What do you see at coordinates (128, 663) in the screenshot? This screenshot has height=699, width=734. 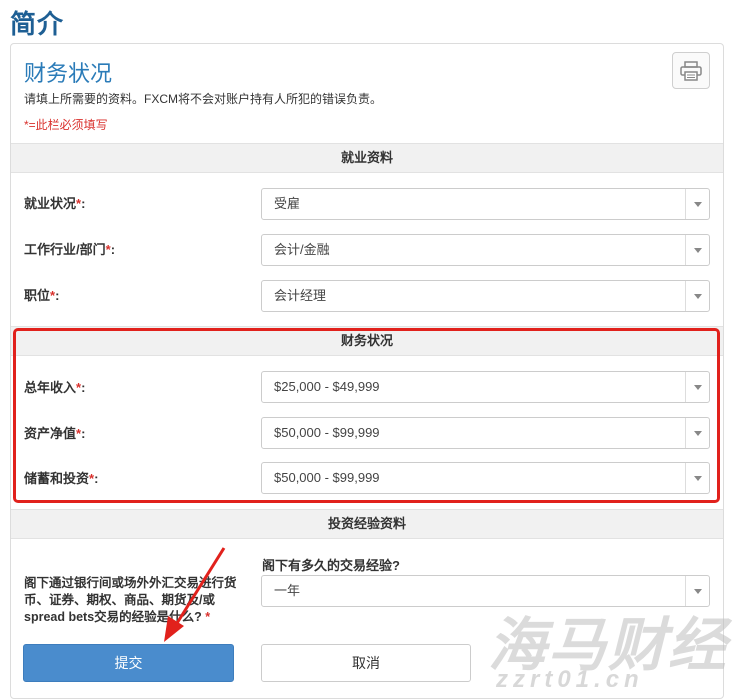 I see `submit-button: 提交` at bounding box center [128, 663].